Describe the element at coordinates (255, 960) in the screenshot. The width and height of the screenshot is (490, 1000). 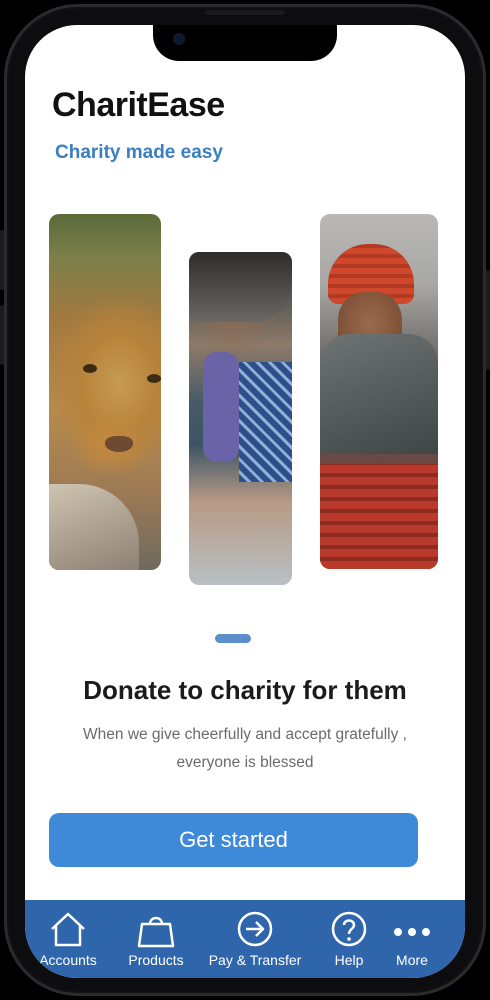
I see `nav-label: Pay & Transfer` at that location.